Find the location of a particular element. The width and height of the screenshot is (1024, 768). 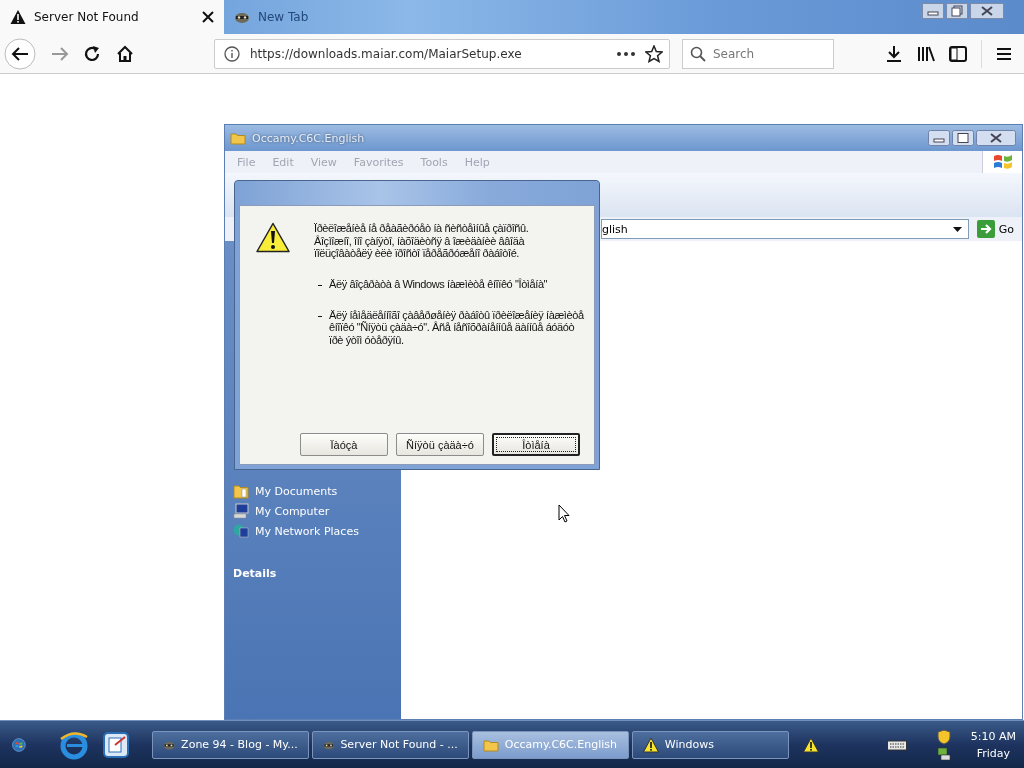

place-link: My Documents is located at coordinates (317, 491).